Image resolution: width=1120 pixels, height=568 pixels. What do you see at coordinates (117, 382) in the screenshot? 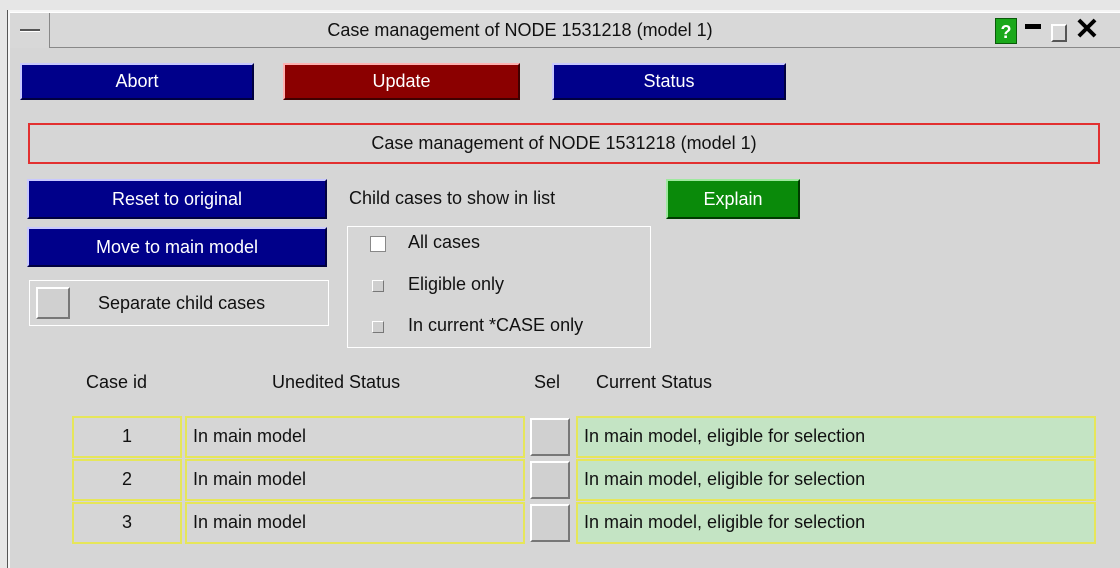
I see `header-case-id: Case id` at bounding box center [117, 382].